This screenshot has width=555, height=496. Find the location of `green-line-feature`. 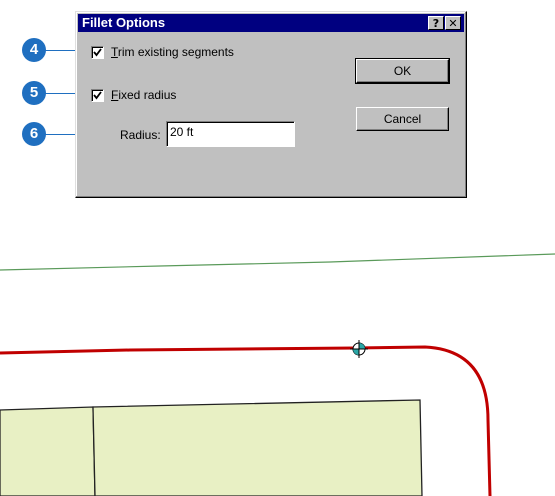

green-line-feature is located at coordinates (277, 262).